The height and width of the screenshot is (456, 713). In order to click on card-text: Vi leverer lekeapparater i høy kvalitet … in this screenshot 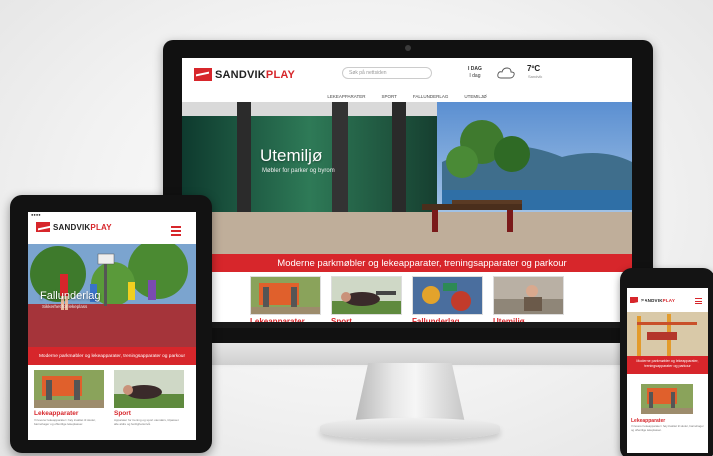, I will do `click(667, 428)`.